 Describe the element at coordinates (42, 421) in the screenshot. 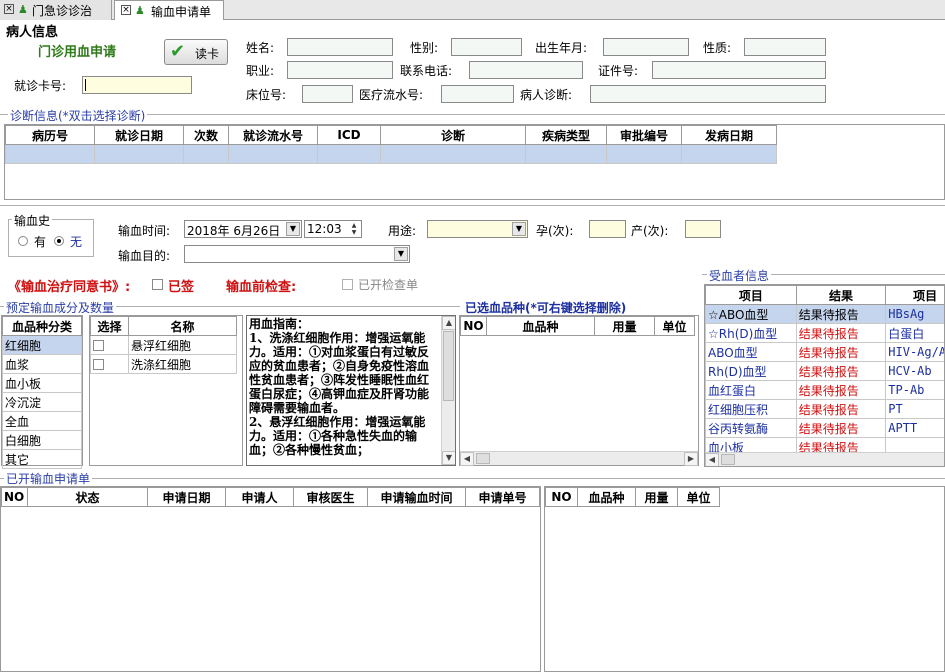

I see `list-item: 全血` at that location.